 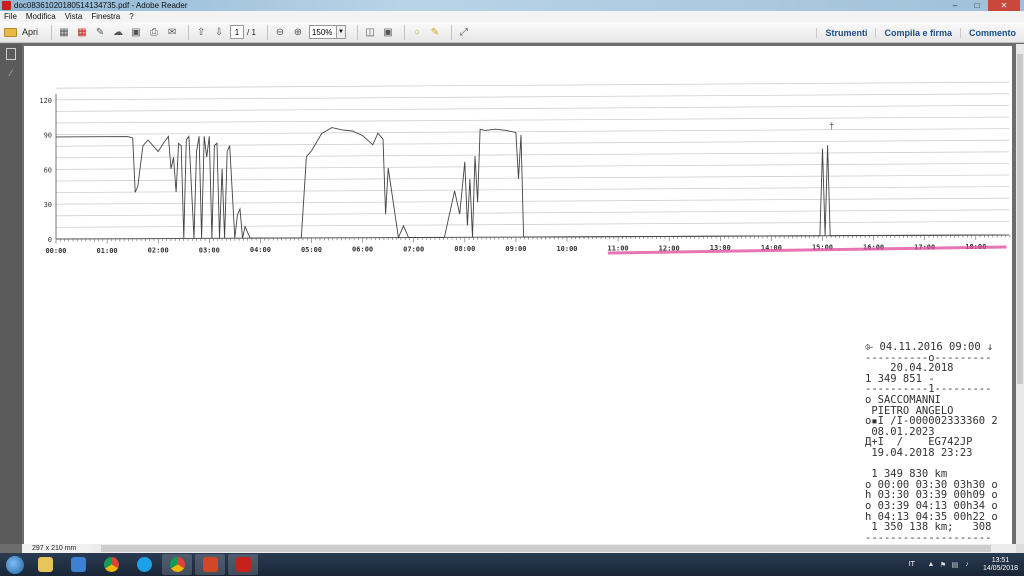 What do you see at coordinates (464, 32) in the screenshot?
I see `expand-icon: ⤢` at bounding box center [464, 32].